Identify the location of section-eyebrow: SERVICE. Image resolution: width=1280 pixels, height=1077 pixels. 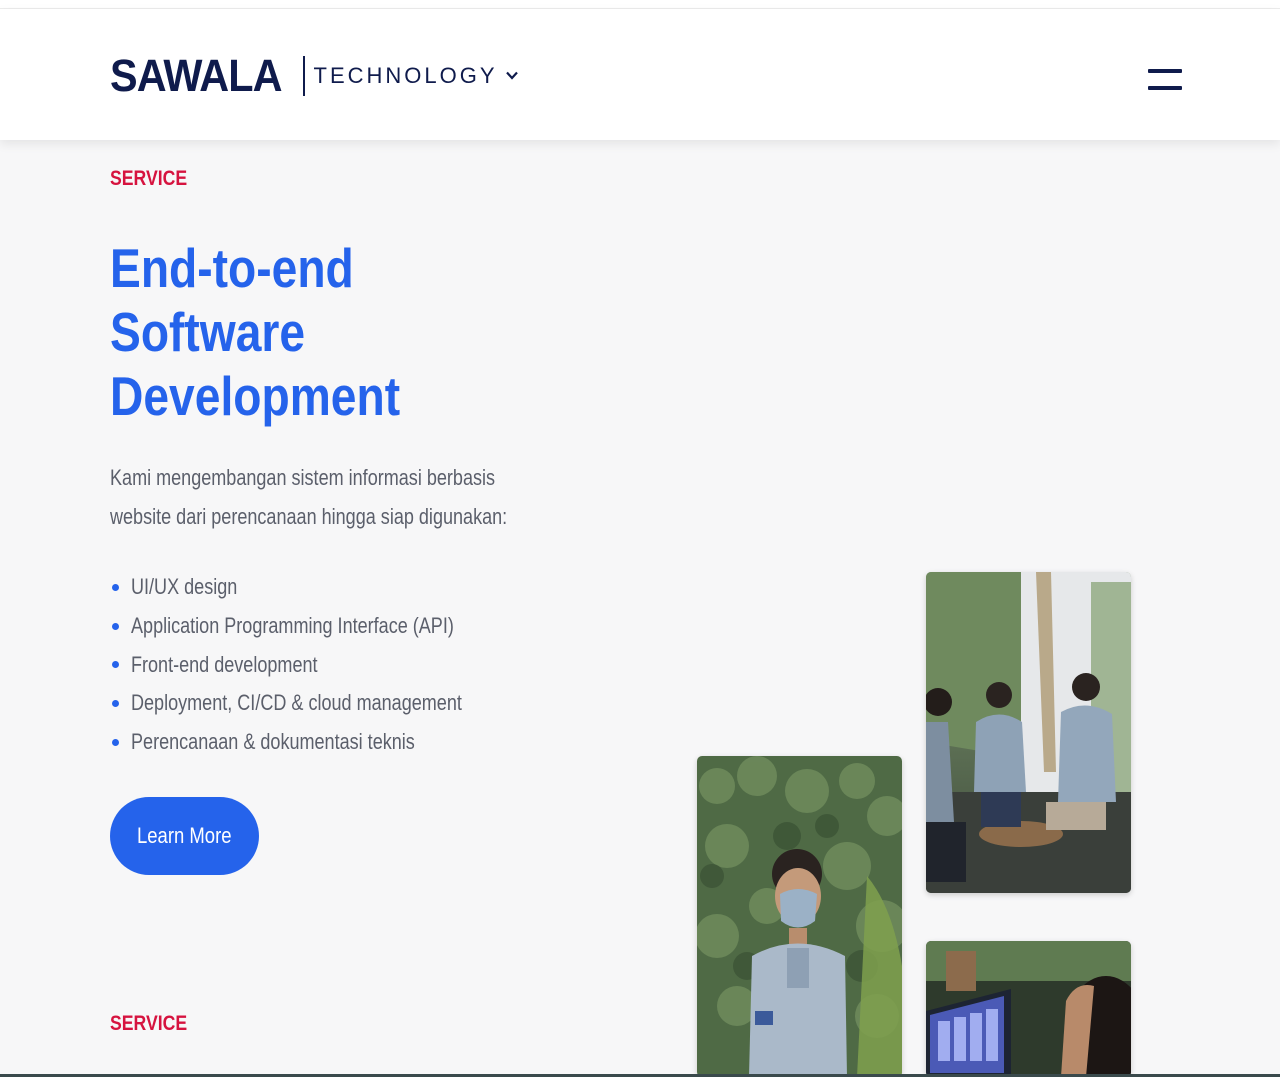
(149, 178).